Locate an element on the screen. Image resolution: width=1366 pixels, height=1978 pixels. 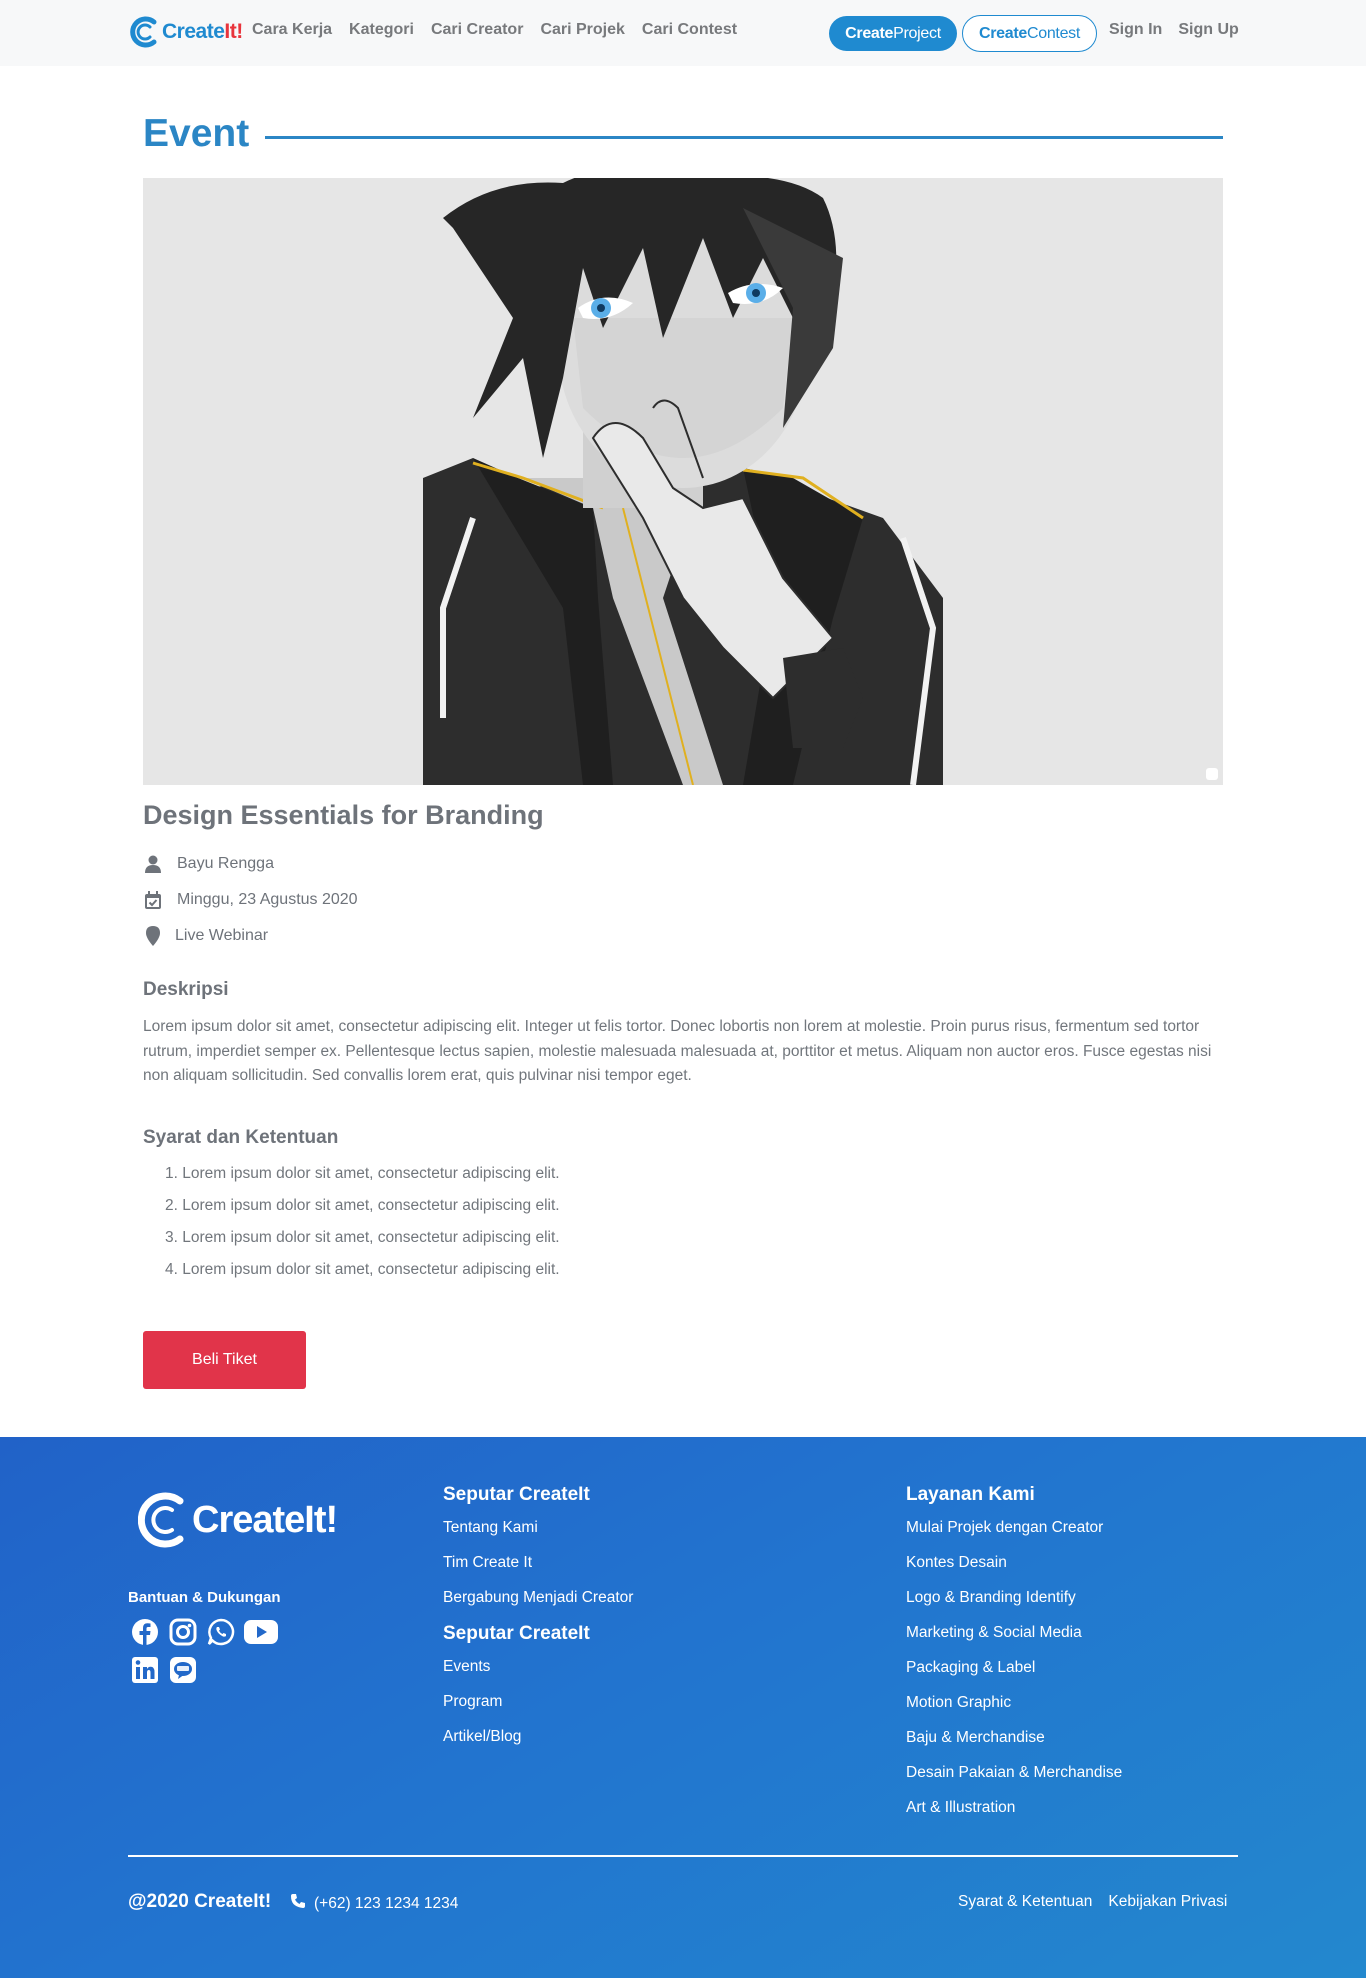
logo-mark-icon is located at coordinates (143, 32).